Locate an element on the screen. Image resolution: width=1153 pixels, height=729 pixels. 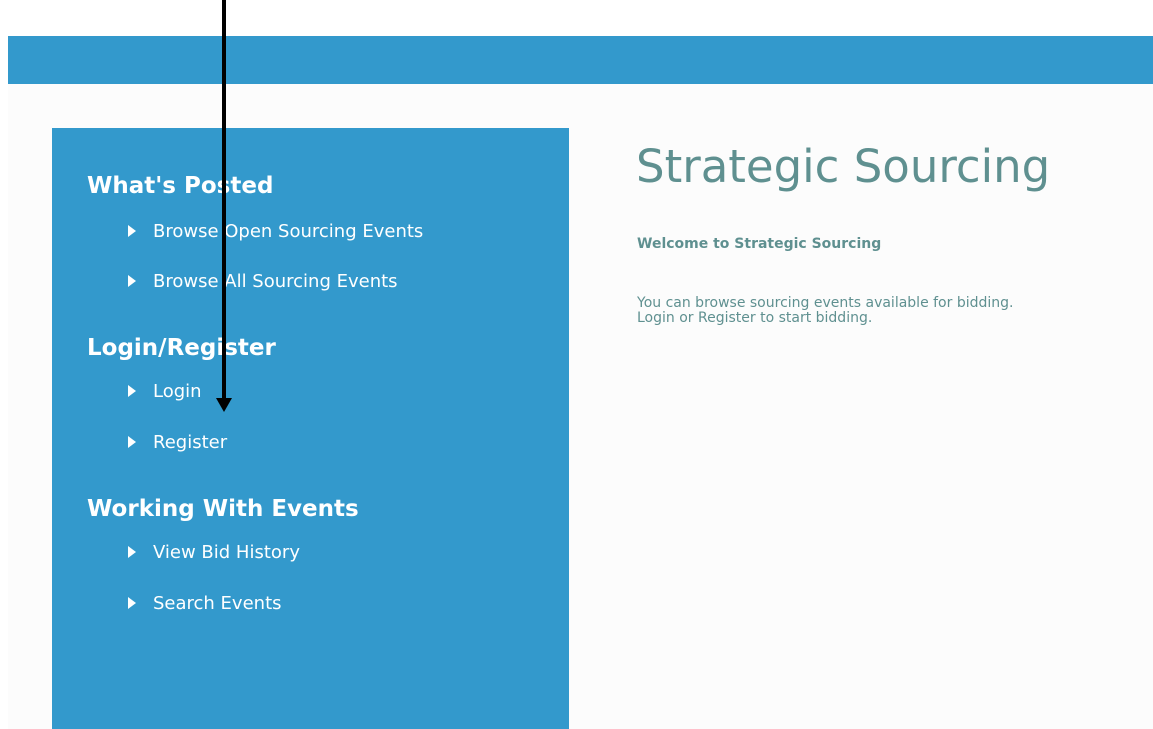
nav-link-label: Search Events is located at coordinates (217, 603).